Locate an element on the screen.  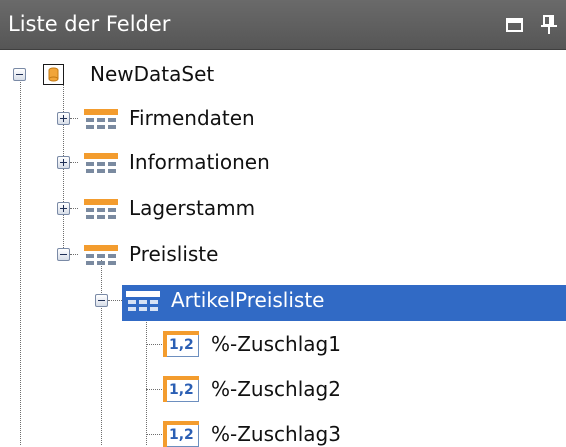
collapse-toggle-preisliste is located at coordinates (63, 254).